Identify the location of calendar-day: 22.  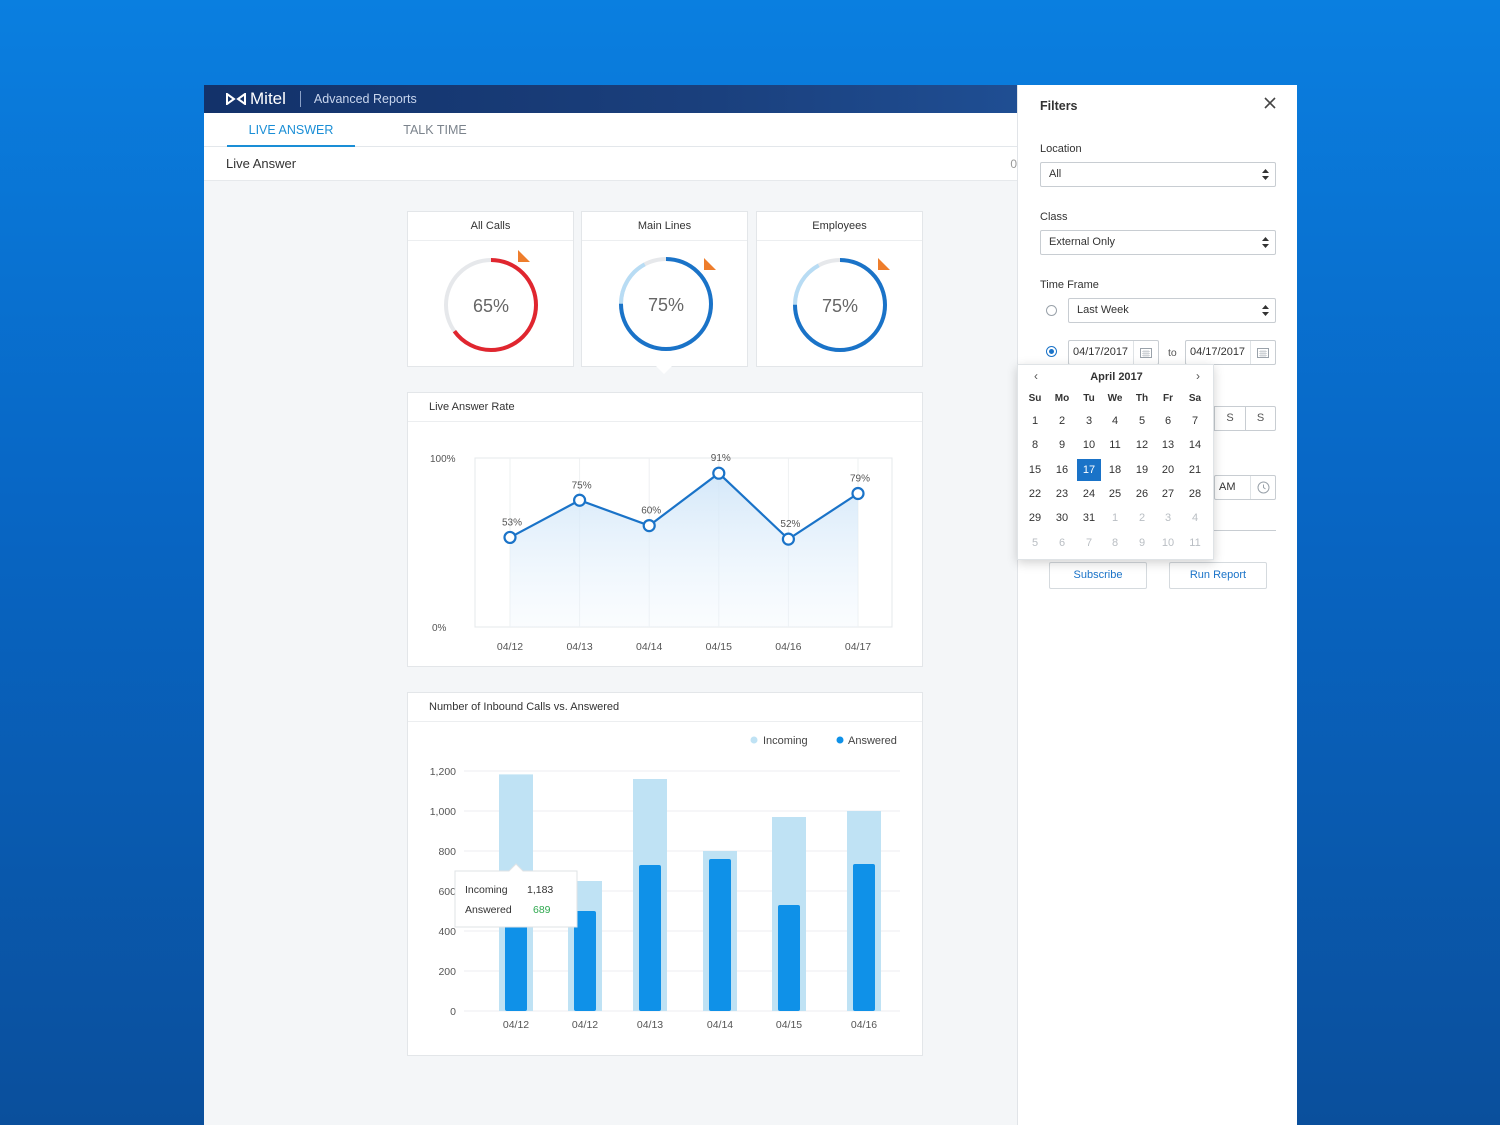
(1035, 494).